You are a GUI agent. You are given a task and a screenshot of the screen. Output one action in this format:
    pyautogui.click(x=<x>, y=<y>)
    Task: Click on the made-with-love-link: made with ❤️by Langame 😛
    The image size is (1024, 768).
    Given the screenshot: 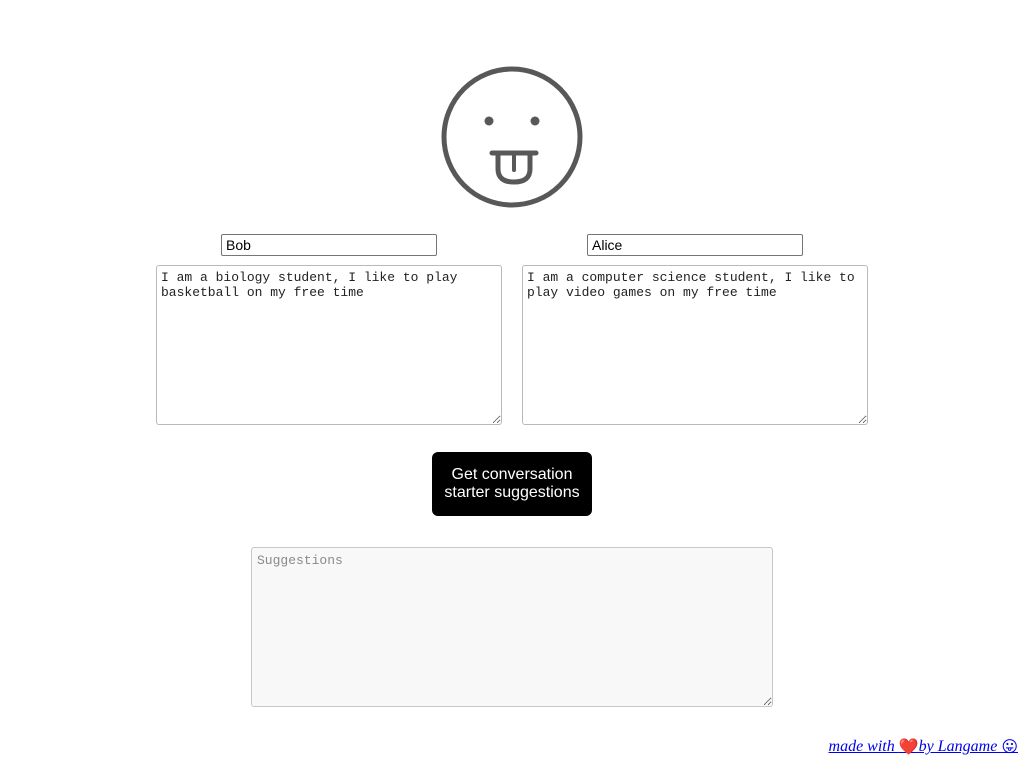 What is the action you would take?
    pyautogui.click(x=923, y=746)
    